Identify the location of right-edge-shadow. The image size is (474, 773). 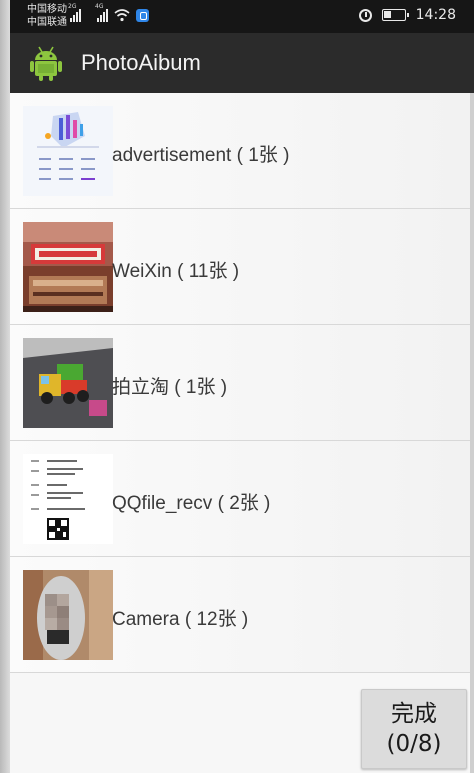
(472, 403).